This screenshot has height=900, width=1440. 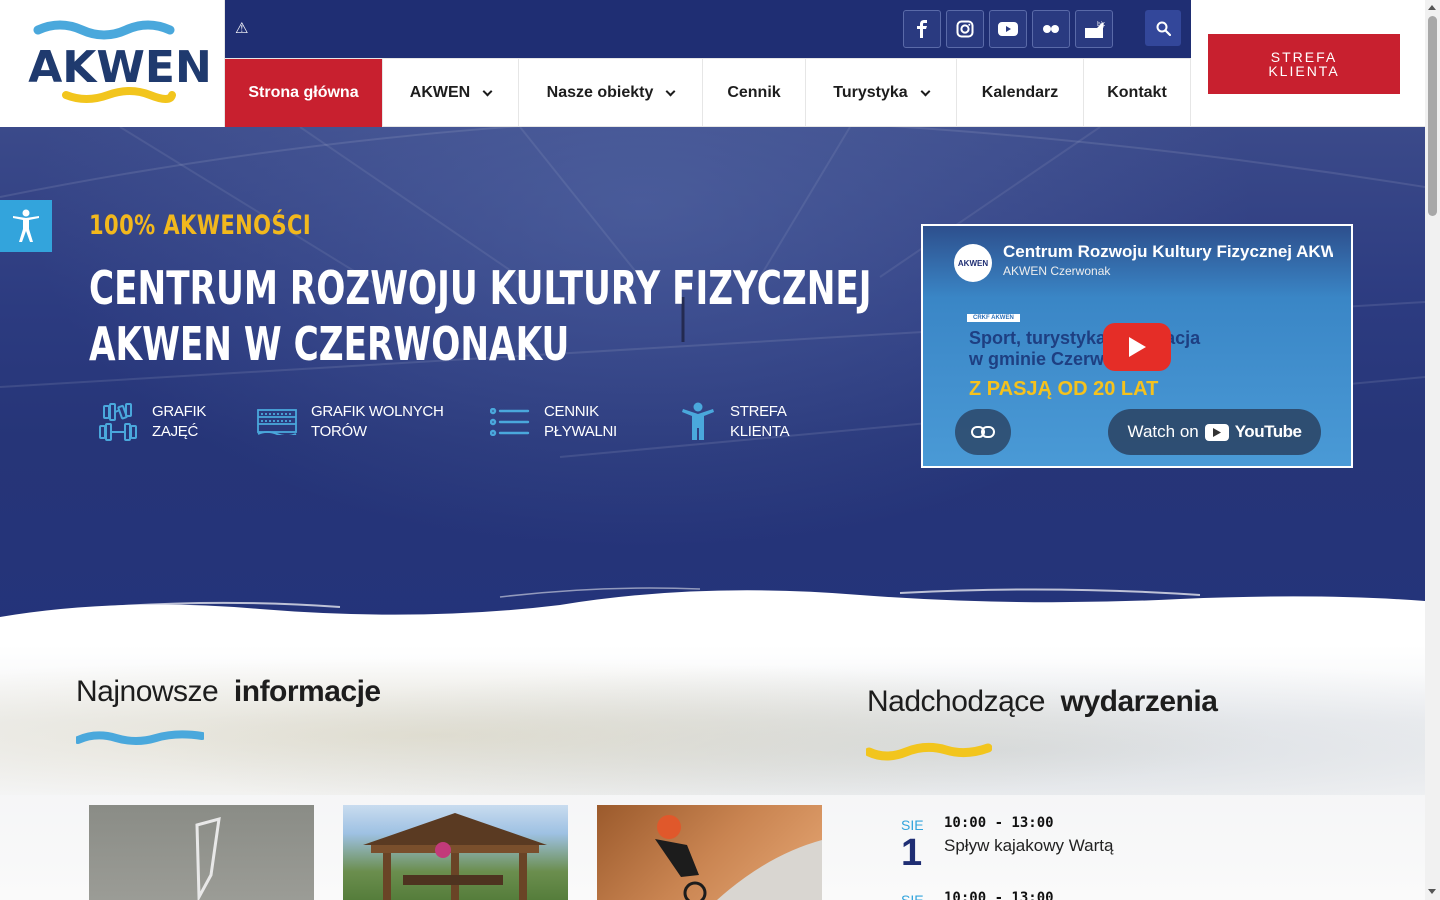 I want to click on logo-mark: AKWEN, so click(x=120, y=61).